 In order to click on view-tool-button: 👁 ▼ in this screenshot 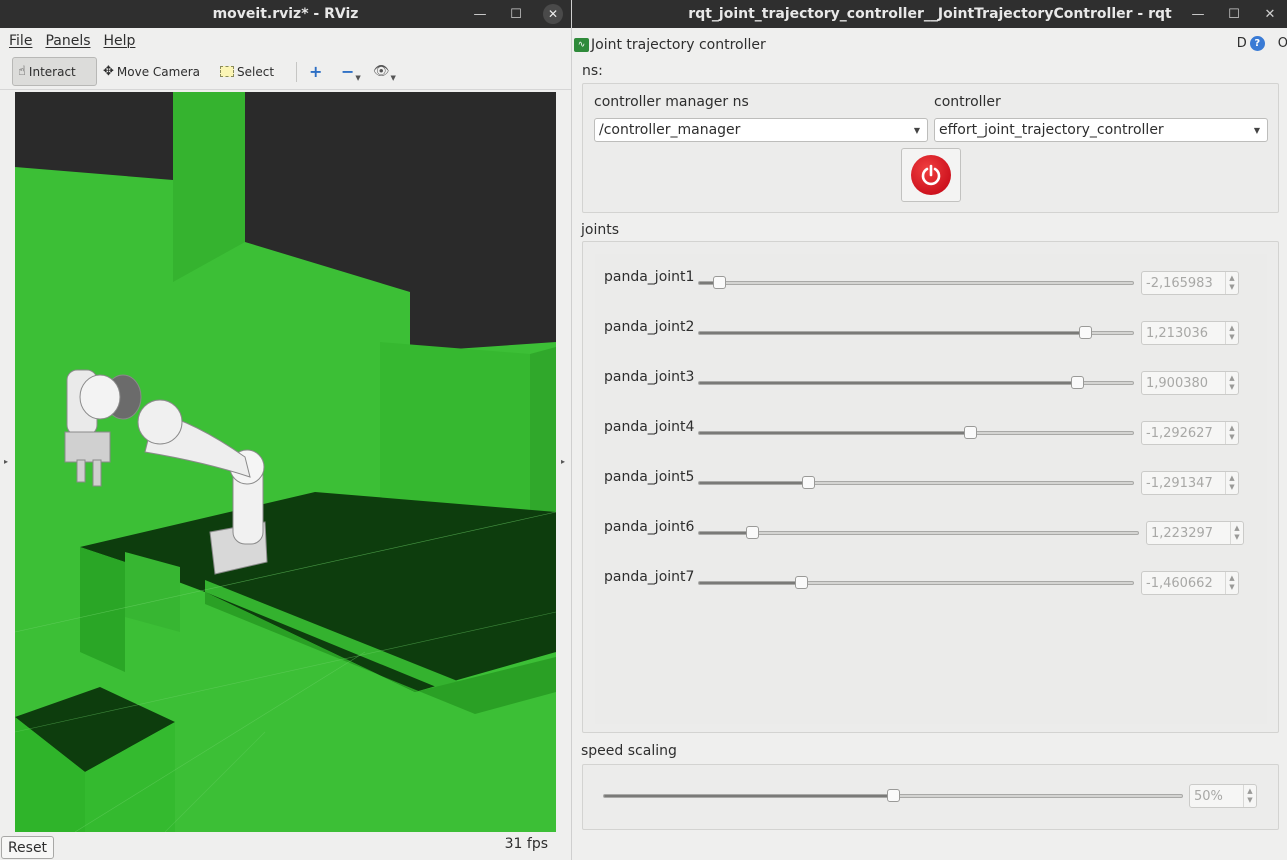, I will do `click(384, 71)`.